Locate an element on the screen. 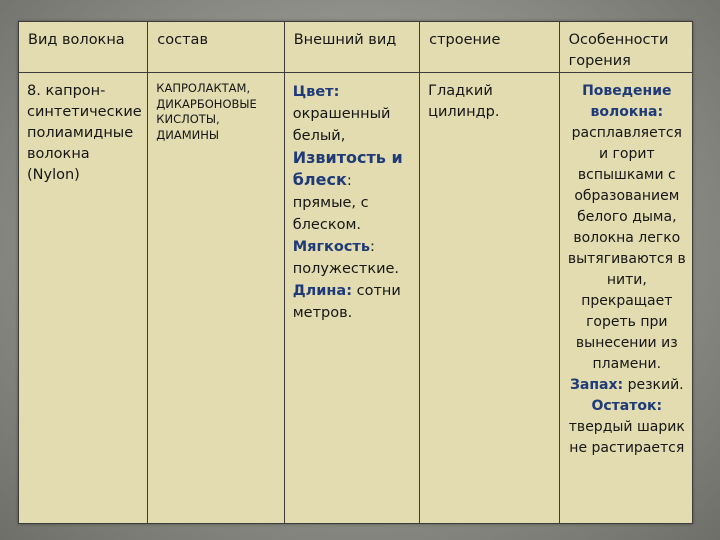 This screenshot has height=540, width=720. residue-line: твердый шарик is located at coordinates (626, 427).